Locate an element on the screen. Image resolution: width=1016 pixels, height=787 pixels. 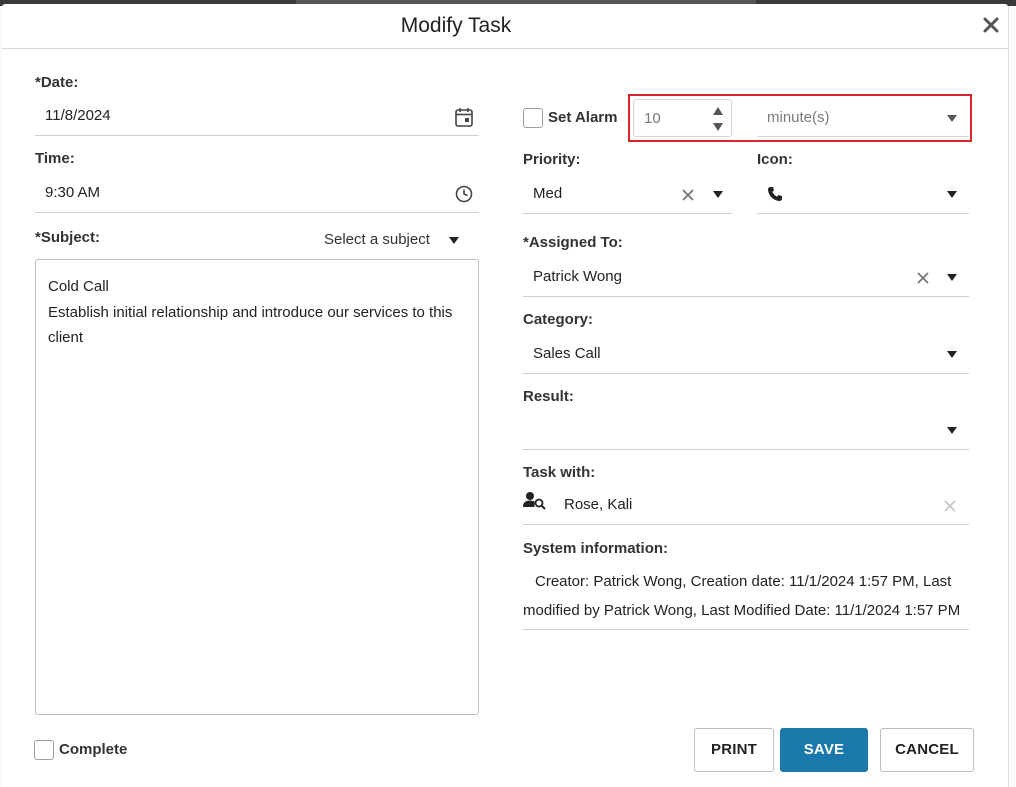
task-with-field: Rose, Kali is located at coordinates (746, 505).